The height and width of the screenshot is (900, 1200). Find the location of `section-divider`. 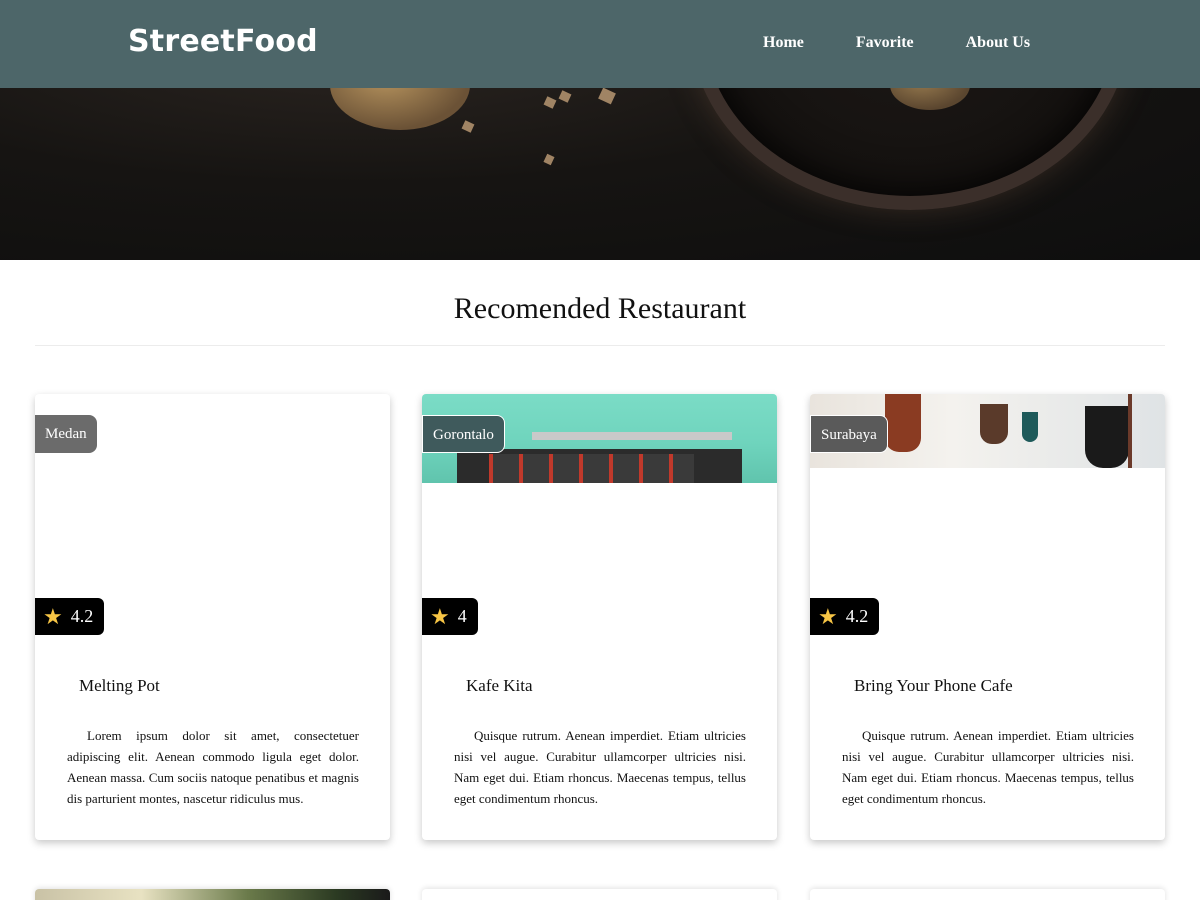

section-divider is located at coordinates (600, 345).